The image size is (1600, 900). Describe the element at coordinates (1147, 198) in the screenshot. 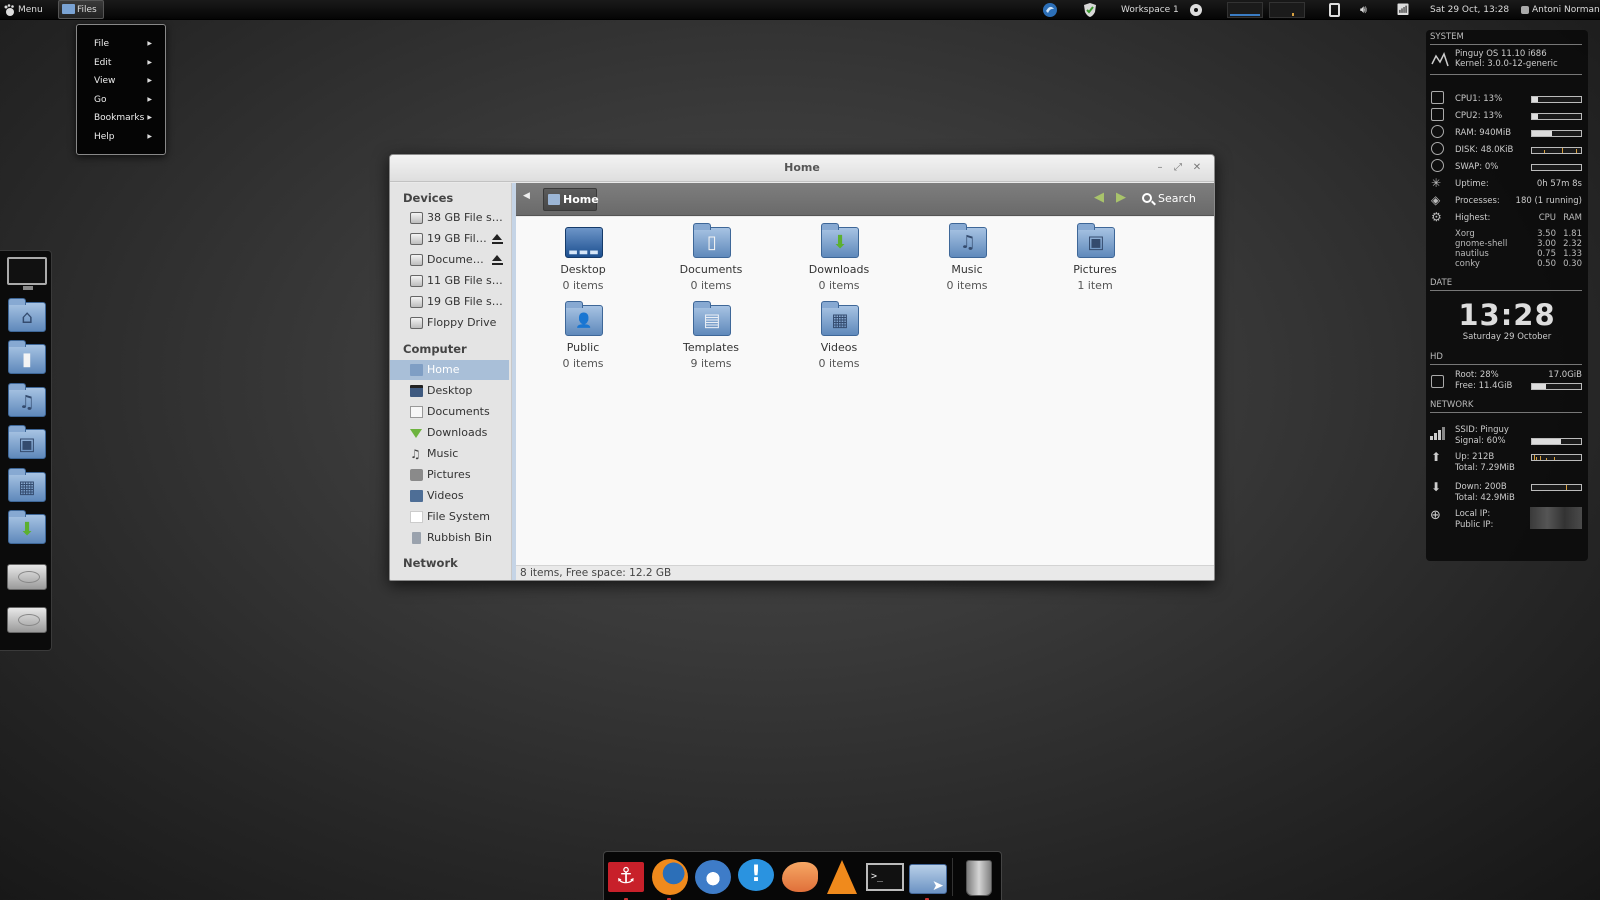

I see `search-icon` at that location.